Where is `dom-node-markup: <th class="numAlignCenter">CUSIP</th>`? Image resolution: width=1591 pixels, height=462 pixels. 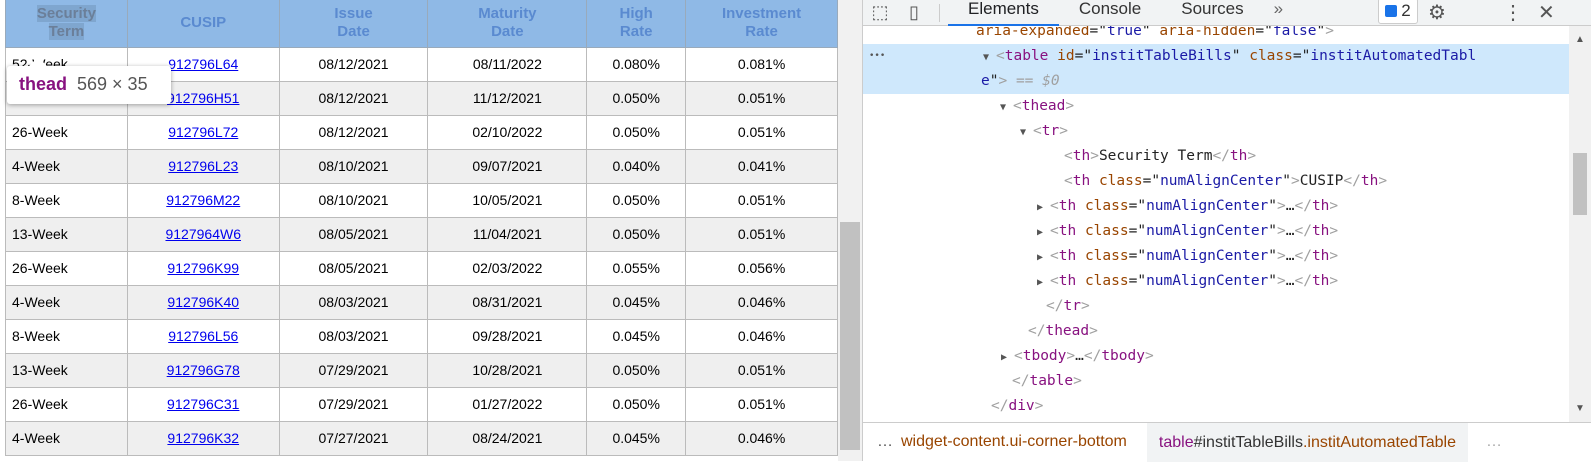
dom-node-markup: <th class="numAlignCenter">CUSIP</th> is located at coordinates (1226, 181).